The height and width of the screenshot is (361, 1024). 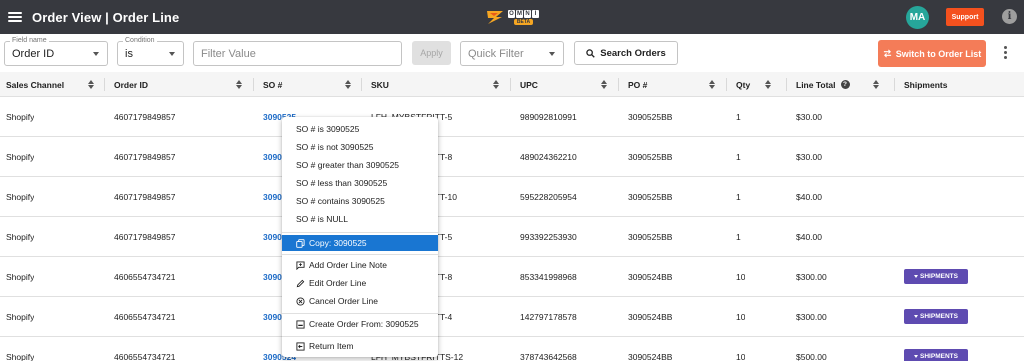 I want to click on cell-line-total: $30.00, so click(x=809, y=116).